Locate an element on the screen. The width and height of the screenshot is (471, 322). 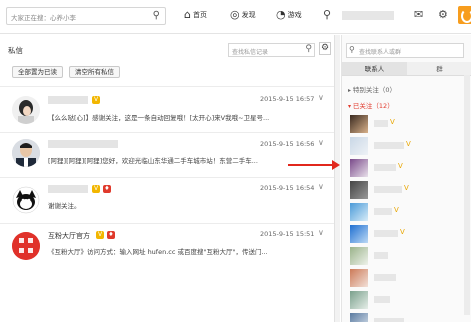
nav-discover: ◎ 发现 is located at coordinates (243, 14).